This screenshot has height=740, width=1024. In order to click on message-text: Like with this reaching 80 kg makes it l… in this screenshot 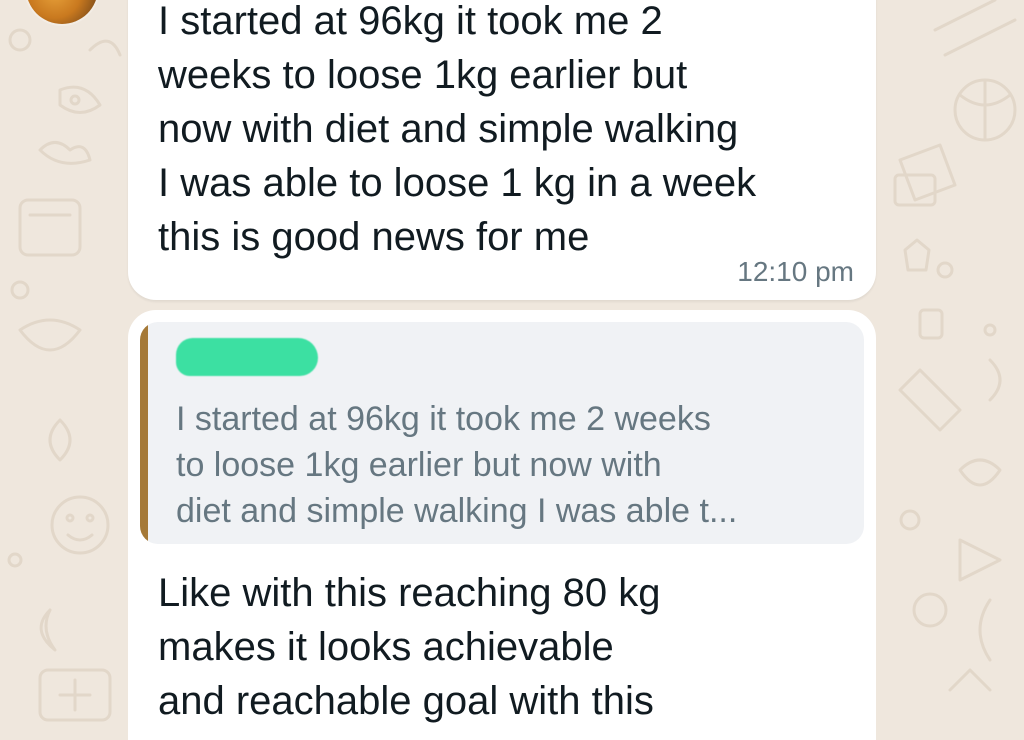, I will do `click(409, 647)`.